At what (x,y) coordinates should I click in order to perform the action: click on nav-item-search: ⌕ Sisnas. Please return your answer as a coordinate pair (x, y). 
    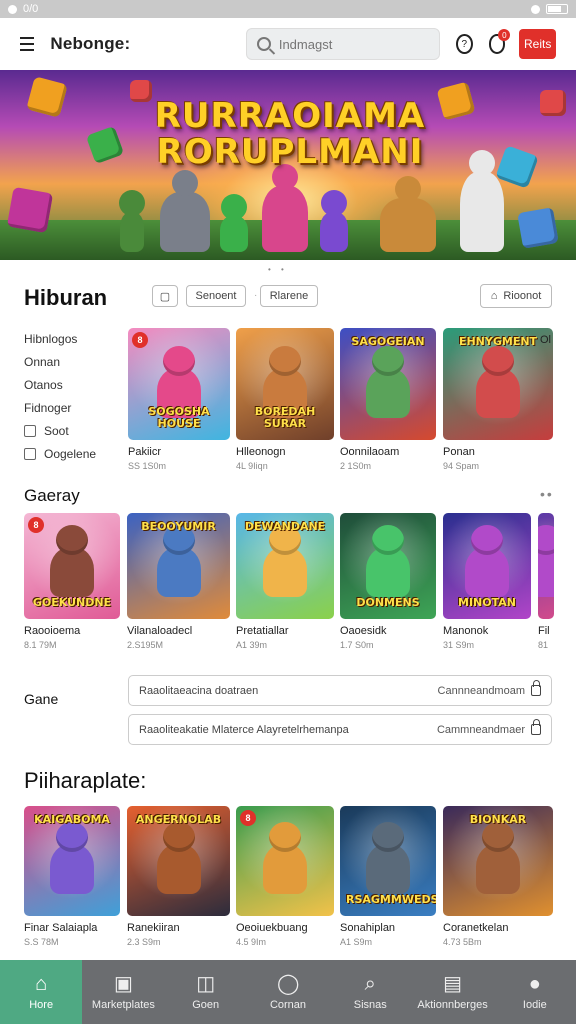
    Looking at the image, I should click on (370, 992).